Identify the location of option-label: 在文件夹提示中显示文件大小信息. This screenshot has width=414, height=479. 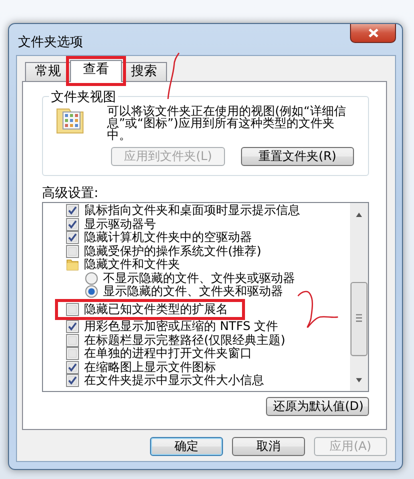
(174, 381).